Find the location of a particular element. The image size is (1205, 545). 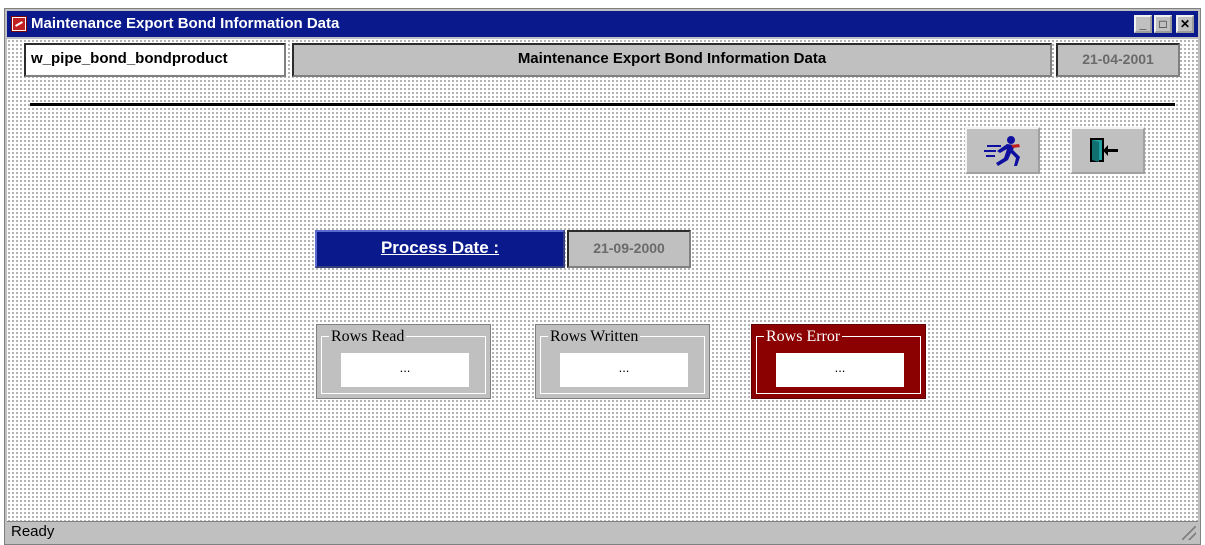

exit-button is located at coordinates (1107, 150).